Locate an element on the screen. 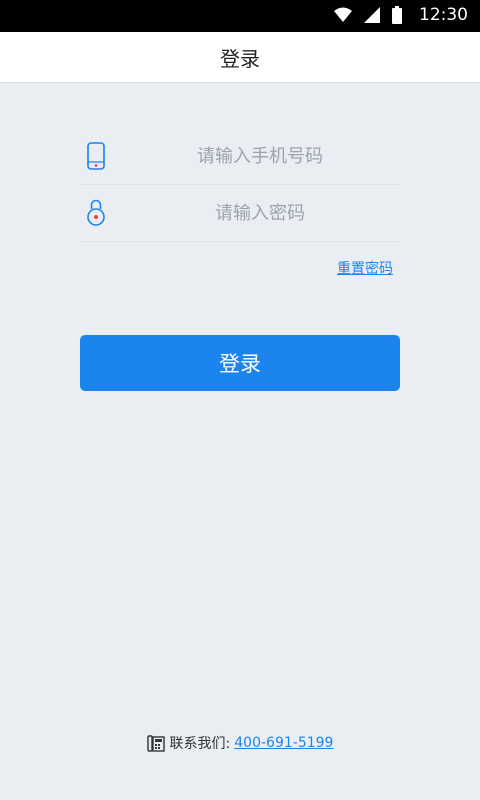 The width and height of the screenshot is (480, 800). footer-contact: 联系我们: 400-691-5199 is located at coordinates (240, 743).